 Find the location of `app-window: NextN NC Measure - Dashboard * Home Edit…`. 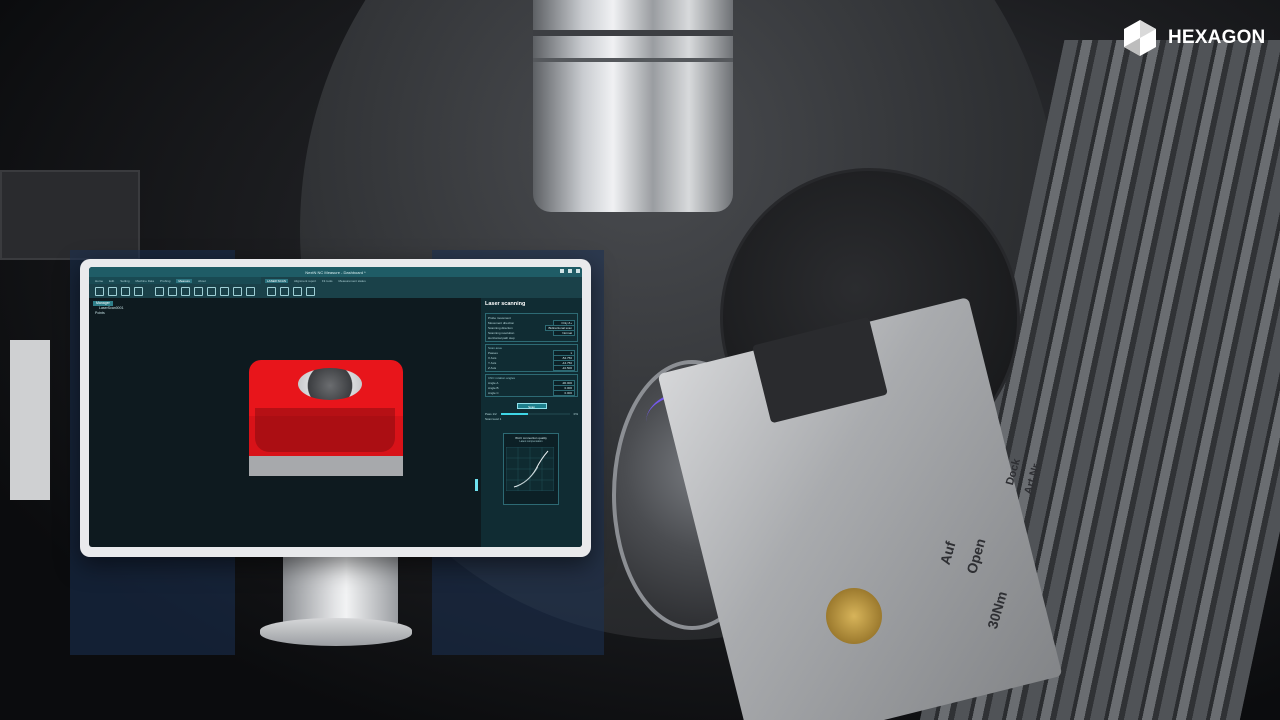

app-window: NextN NC Measure - Dashboard * Home Edit… is located at coordinates (335, 407).